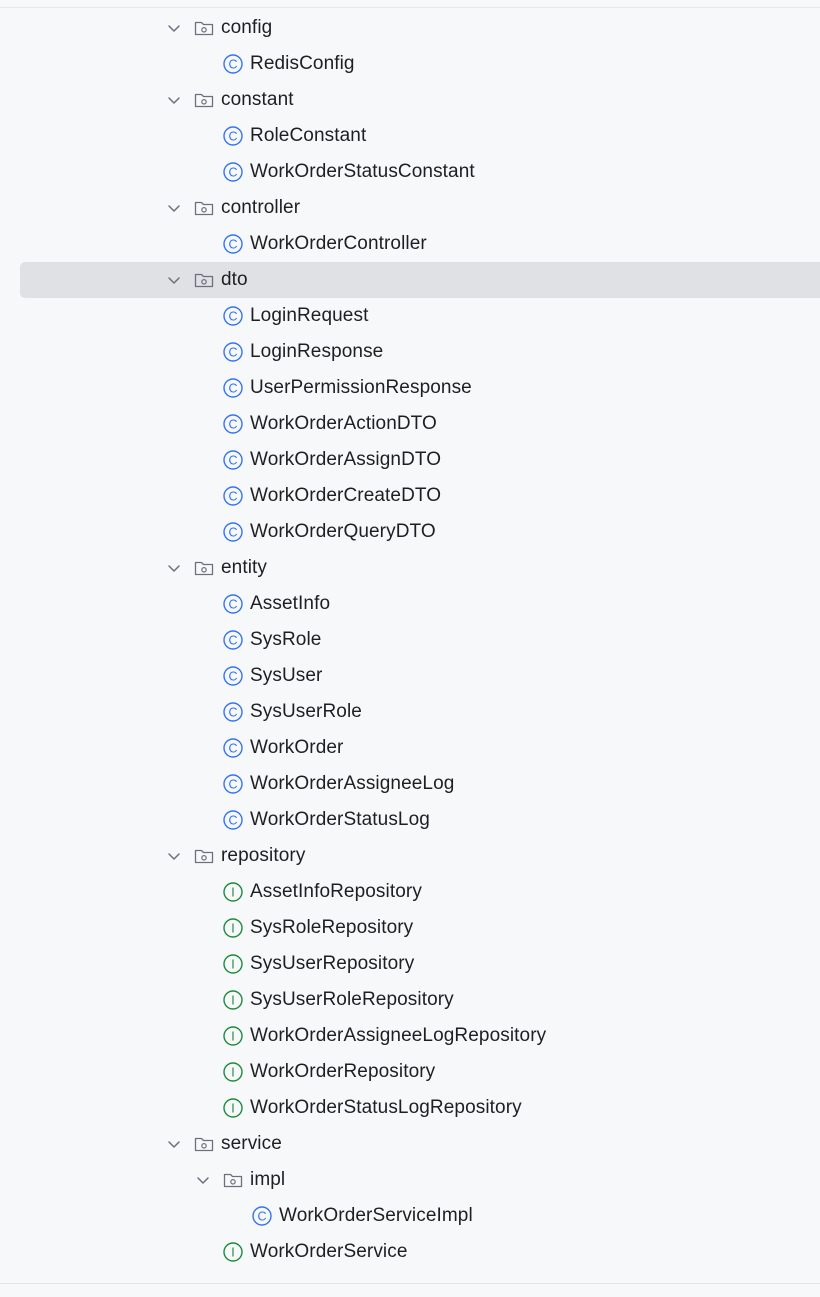 This screenshot has width=820, height=1297. What do you see at coordinates (410, 892) in the screenshot?
I see `tree-item-assetinforepository: I AssetInfoRepository` at bounding box center [410, 892].